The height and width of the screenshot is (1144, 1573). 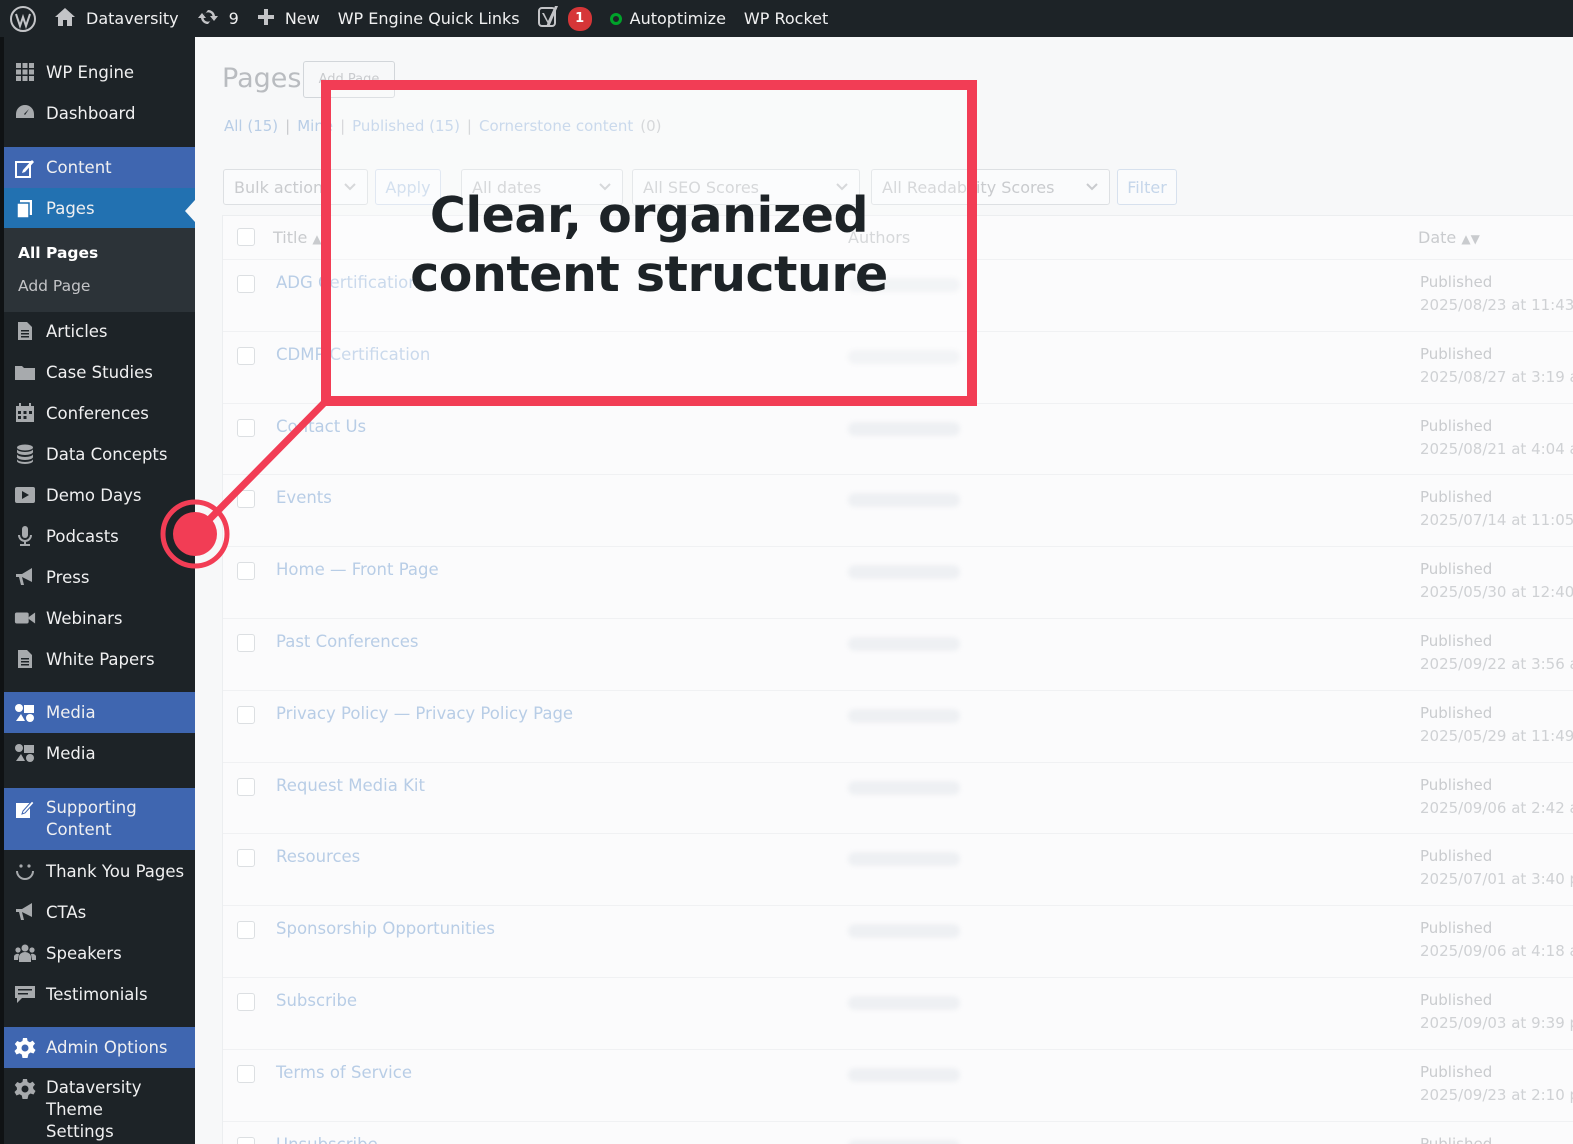 I want to click on wp-rocket-label: WP Rocket, so click(x=786, y=18).